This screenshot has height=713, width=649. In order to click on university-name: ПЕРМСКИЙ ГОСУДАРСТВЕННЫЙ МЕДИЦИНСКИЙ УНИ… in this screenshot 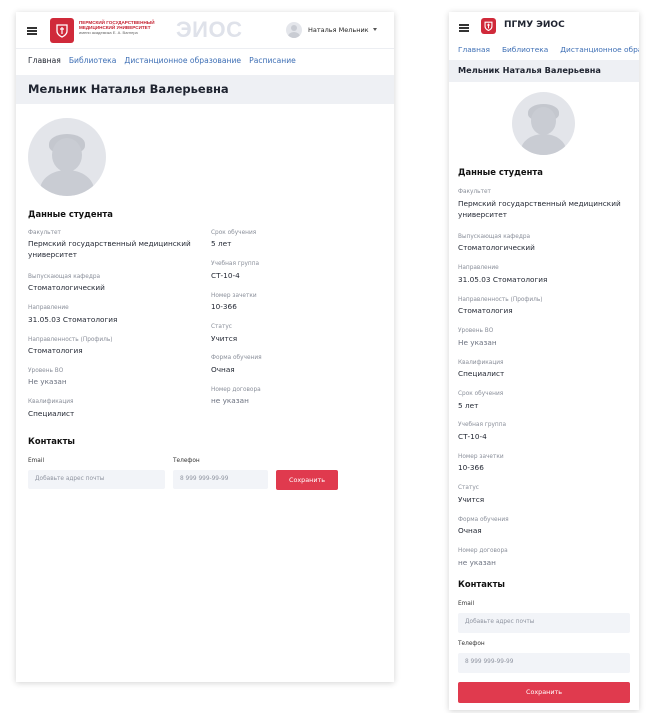, I will do `click(129, 27)`.